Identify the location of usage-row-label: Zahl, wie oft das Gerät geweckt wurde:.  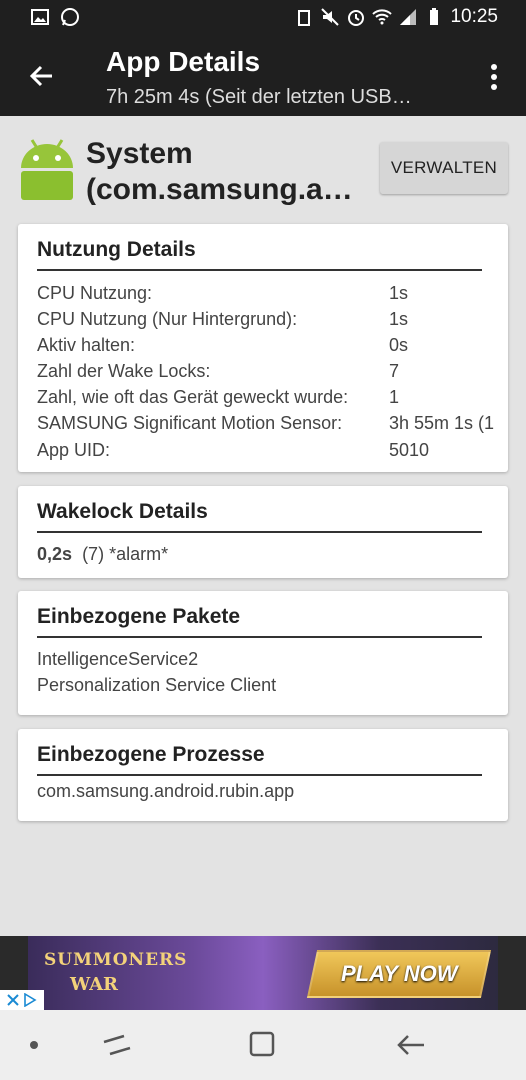
(193, 397).